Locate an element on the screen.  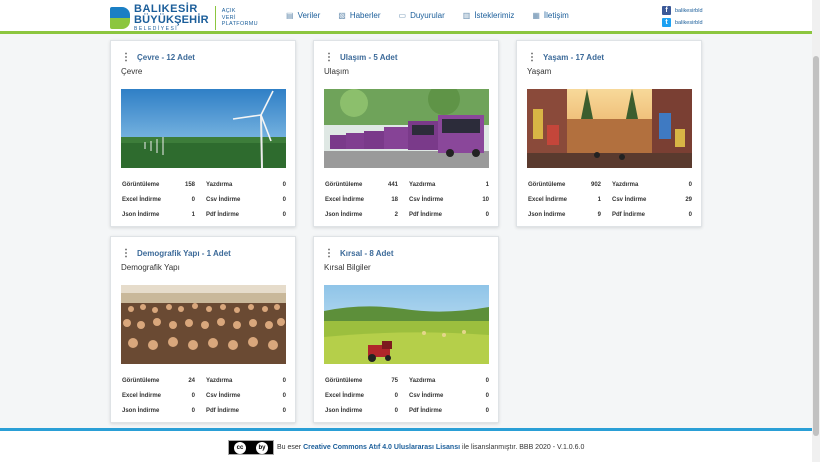
contact-icon: ▦ is located at coordinates (536, 15).